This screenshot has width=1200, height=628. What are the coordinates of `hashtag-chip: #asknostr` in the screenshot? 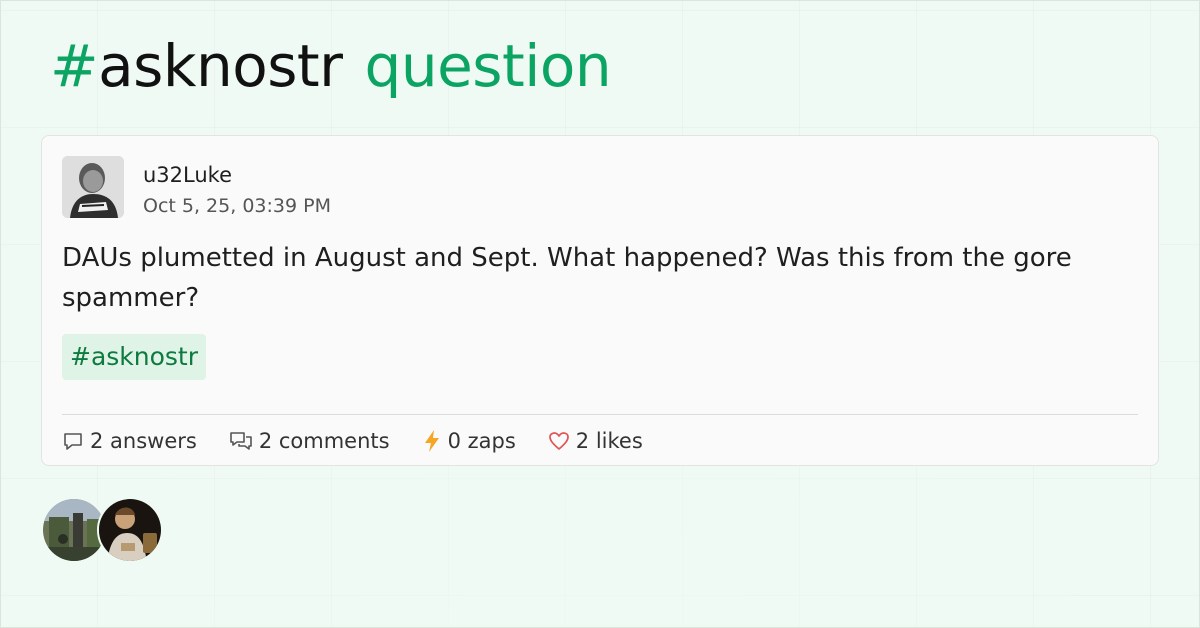 It's located at (134, 357).